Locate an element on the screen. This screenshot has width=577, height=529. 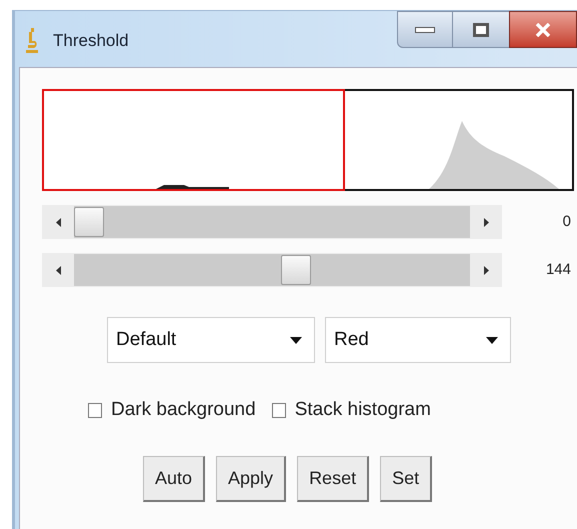
dropdown: Red is located at coordinates (418, 340).